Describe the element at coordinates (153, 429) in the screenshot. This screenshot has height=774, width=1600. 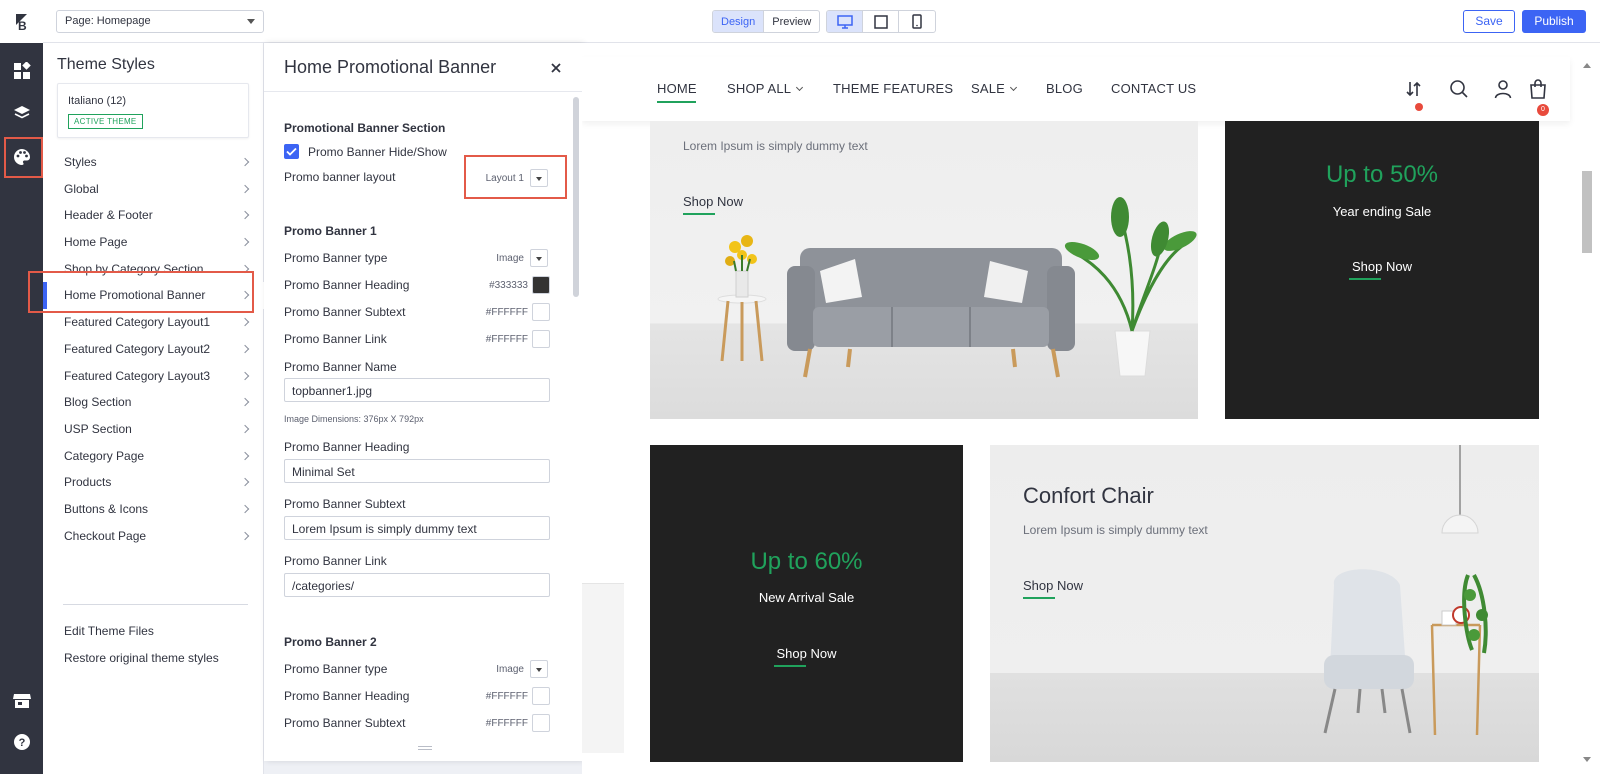
I see `sidebar-item-usp-section: USP Section` at that location.